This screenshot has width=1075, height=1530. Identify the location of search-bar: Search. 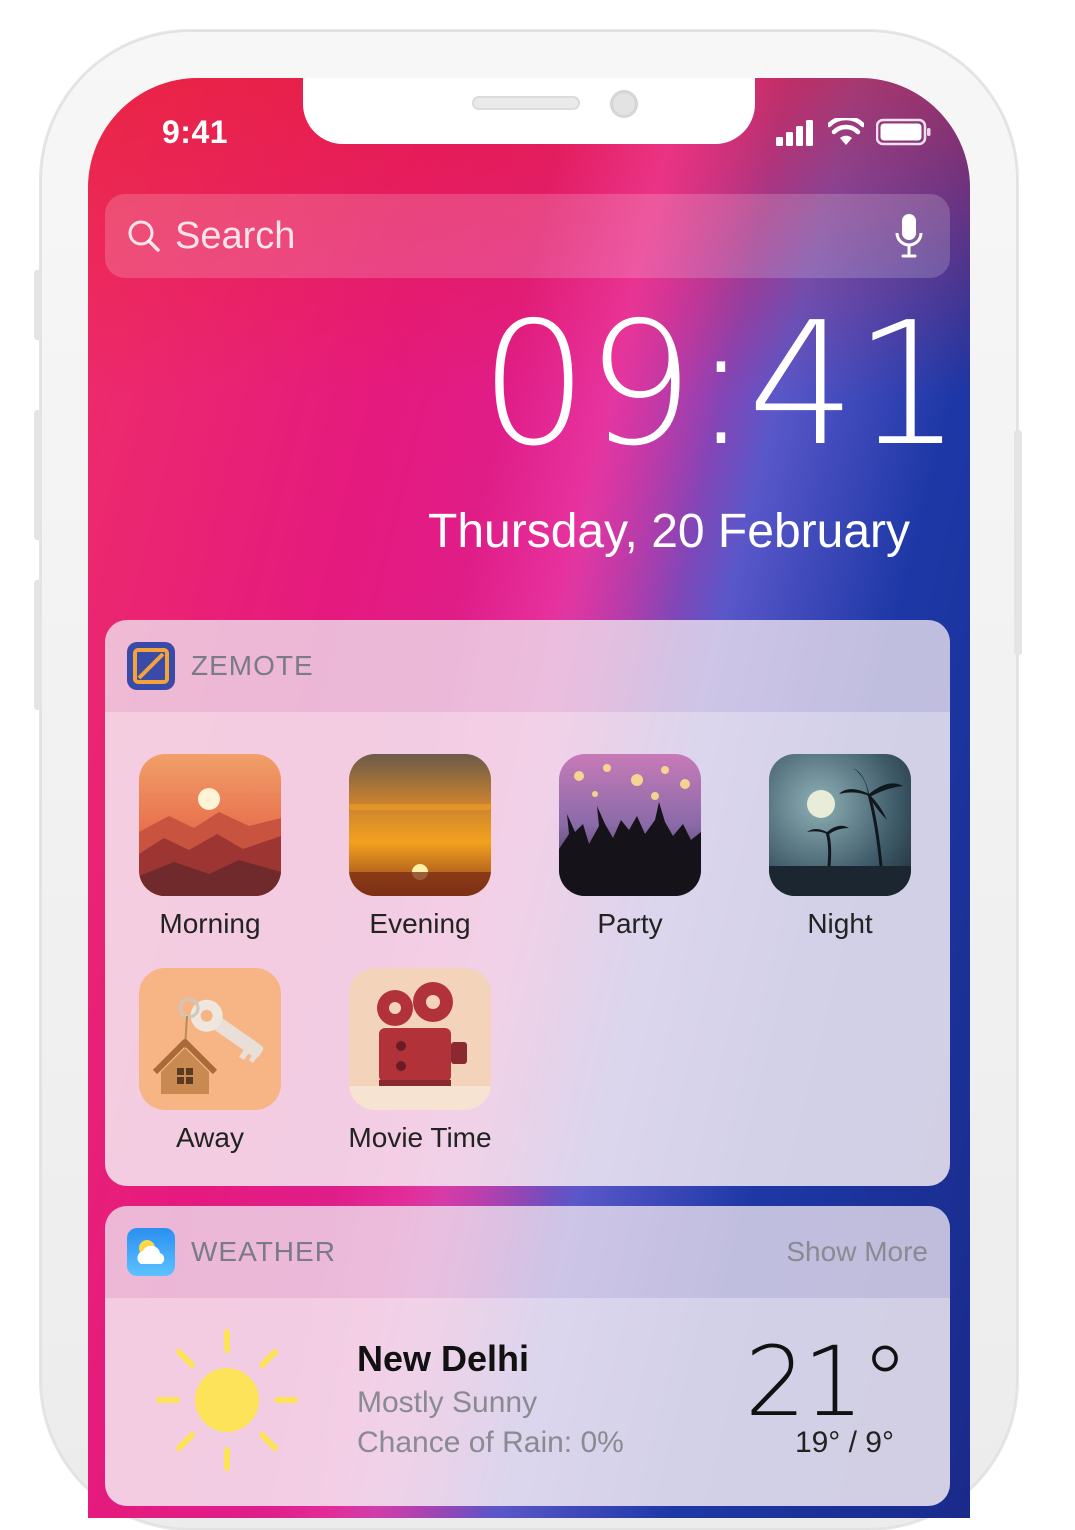
(527, 236).